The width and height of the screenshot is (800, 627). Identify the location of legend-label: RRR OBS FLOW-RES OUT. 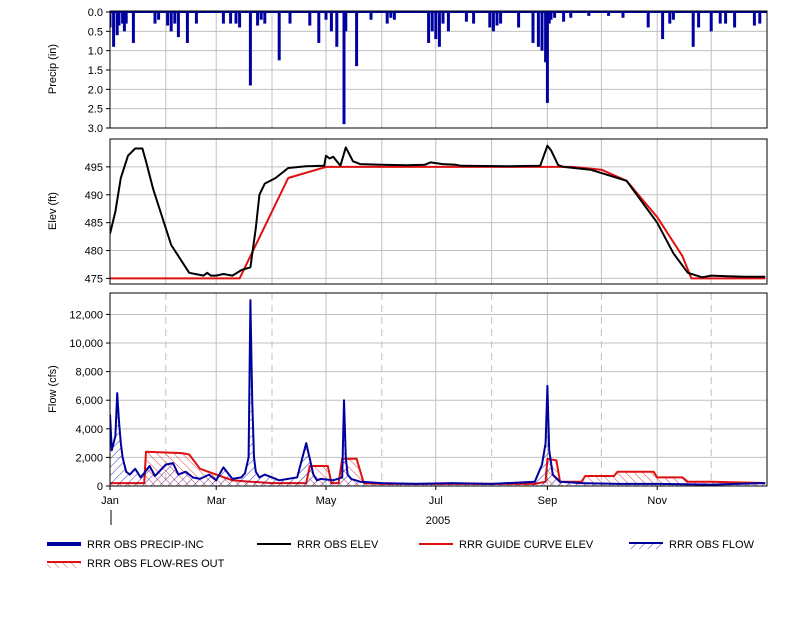
(156, 564).